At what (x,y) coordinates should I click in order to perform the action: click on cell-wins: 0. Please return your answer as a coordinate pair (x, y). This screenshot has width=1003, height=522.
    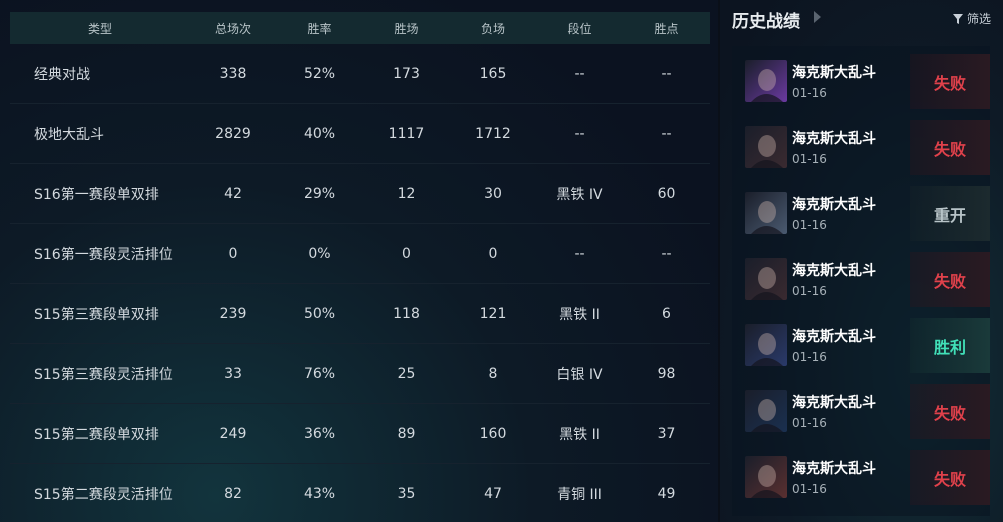
    Looking at the image, I should click on (406, 253).